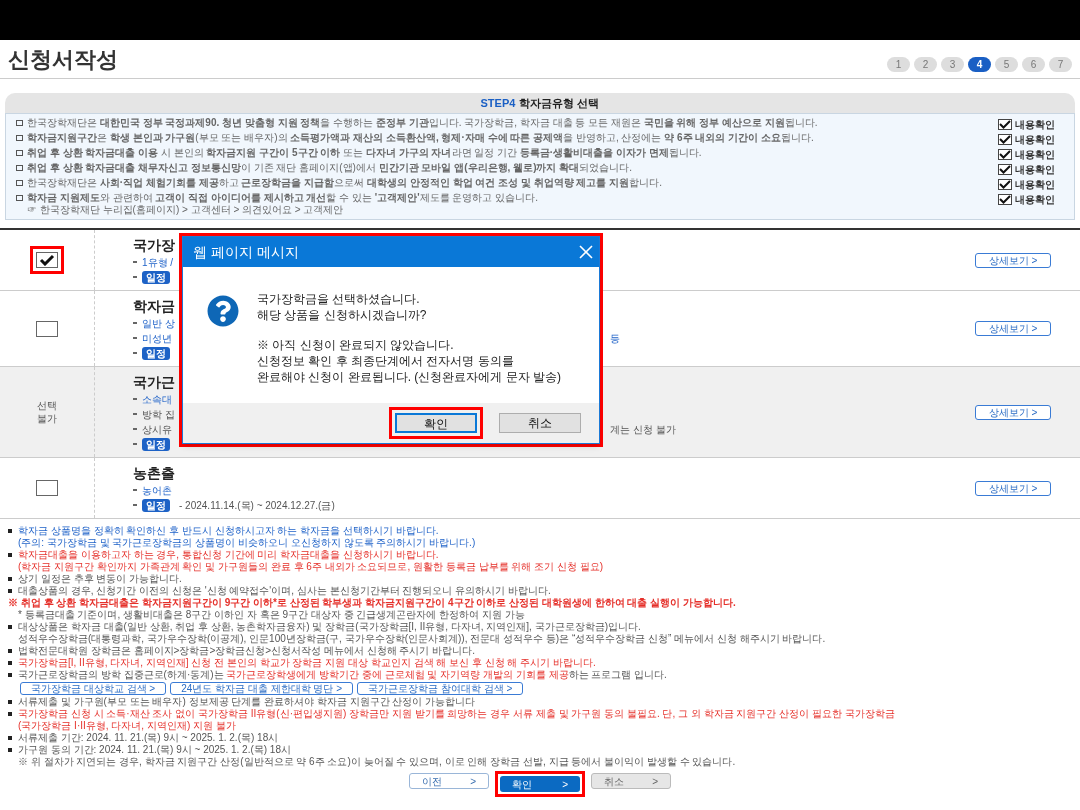 This screenshot has width=1080, height=810. Describe the element at coordinates (456, 714) in the screenshot. I see `note-text: 국가장학금 신청 시 소득·재산 조사 없이 국가장학금 II유형(신·편입생지원) 장학금만 지원 받기를 희망하는 경우 서류 제출 및 가구원 동의 불필요. 단, 그 외 학자금 지원구간 산정이 필요한 국가장학금` at that location.